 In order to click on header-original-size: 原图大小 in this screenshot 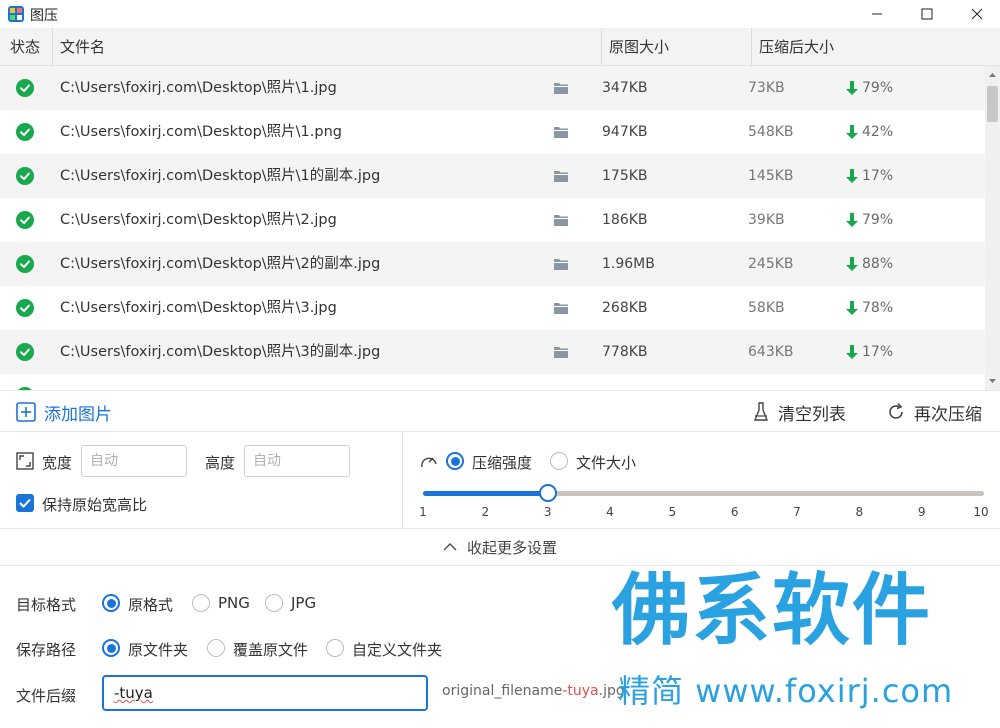, I will do `click(639, 47)`.